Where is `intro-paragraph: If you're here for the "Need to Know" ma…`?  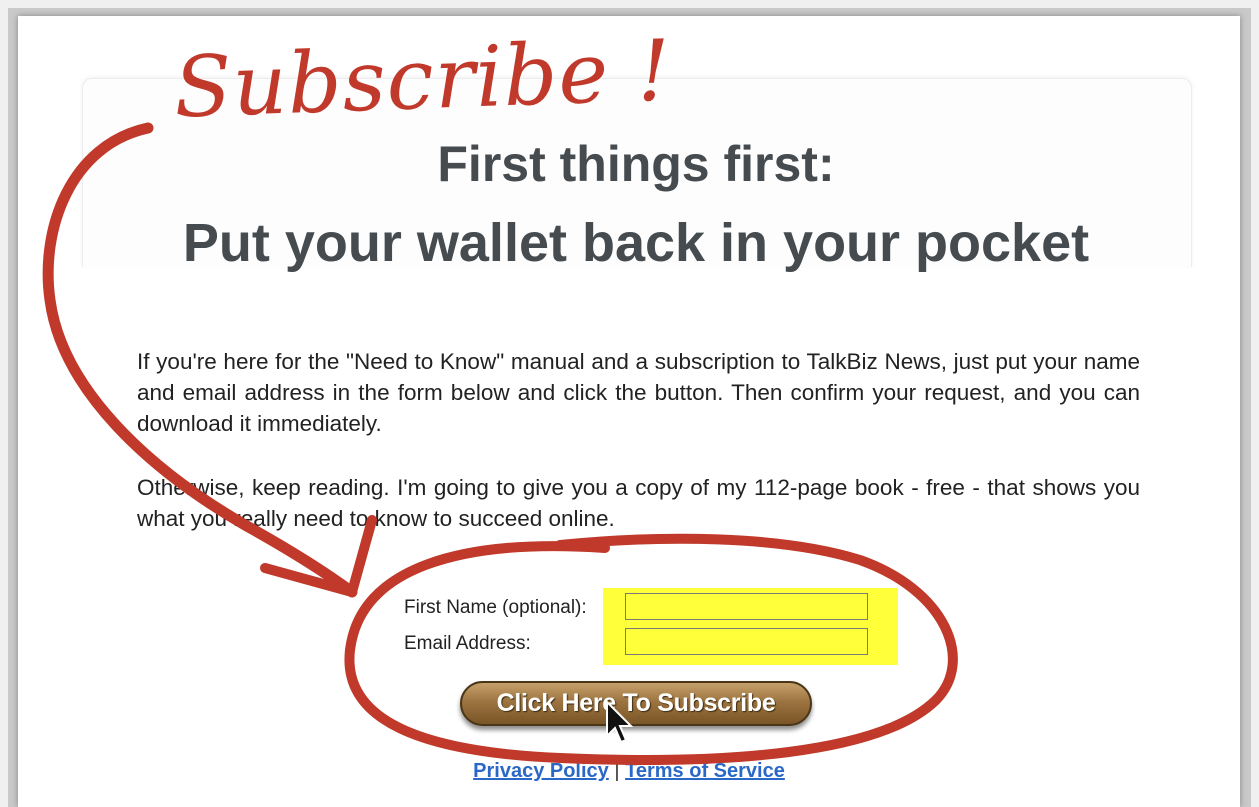 intro-paragraph: If you're here for the "Need to Know" ma… is located at coordinates (638, 392).